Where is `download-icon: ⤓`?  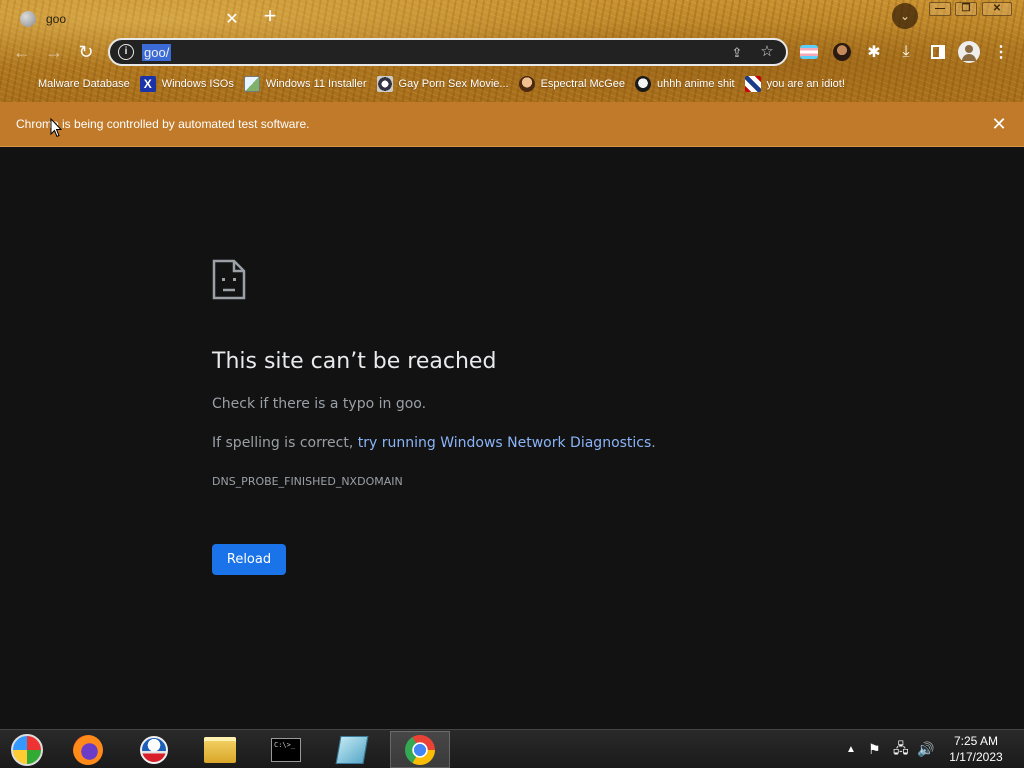
download-icon: ⤓ is located at coordinates (906, 51).